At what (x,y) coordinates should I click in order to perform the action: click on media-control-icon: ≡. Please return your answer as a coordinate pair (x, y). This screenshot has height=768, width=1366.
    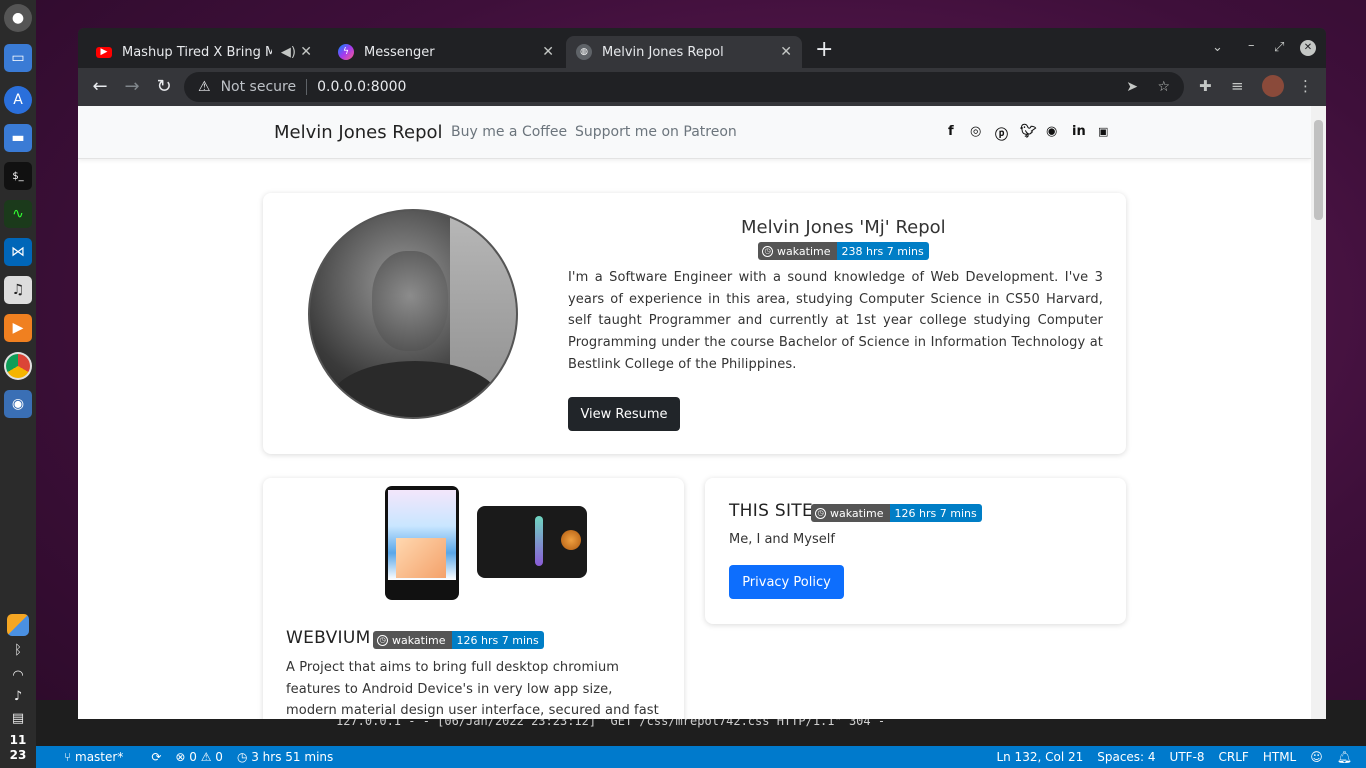
    Looking at the image, I should click on (1237, 86).